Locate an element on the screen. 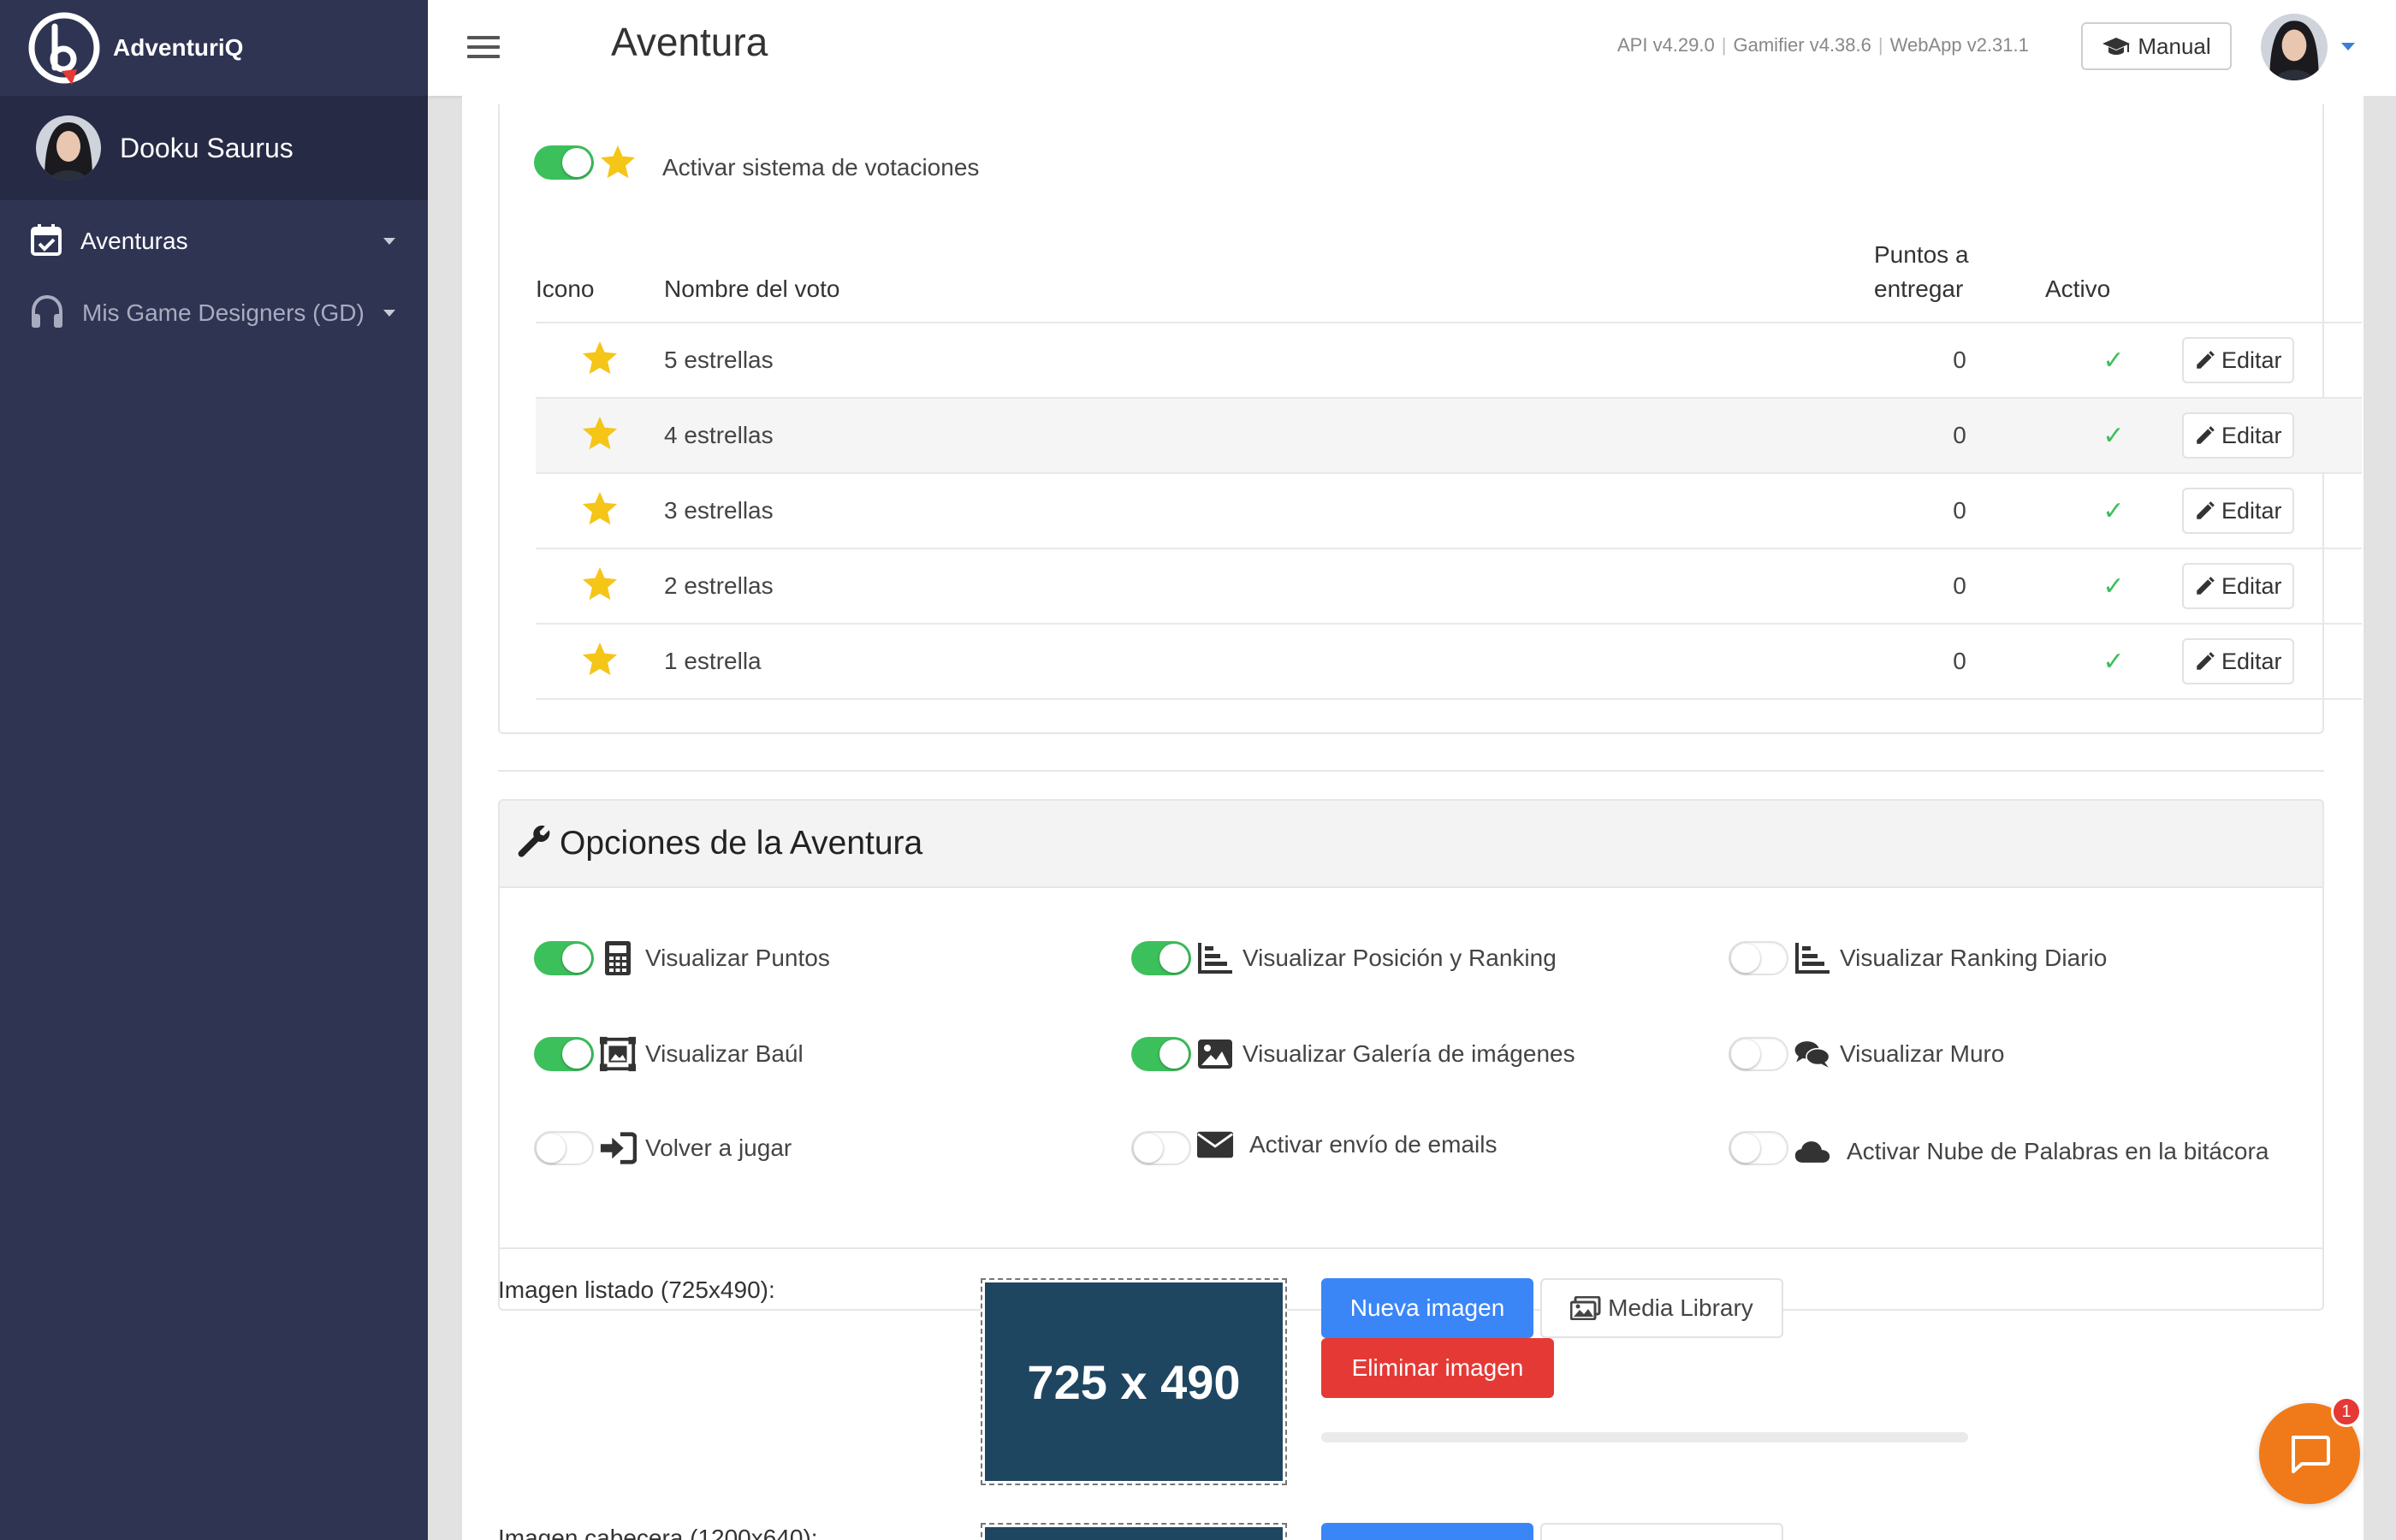 Image resolution: width=2396 pixels, height=1540 pixels. column-header: Icono is located at coordinates (600, 282).